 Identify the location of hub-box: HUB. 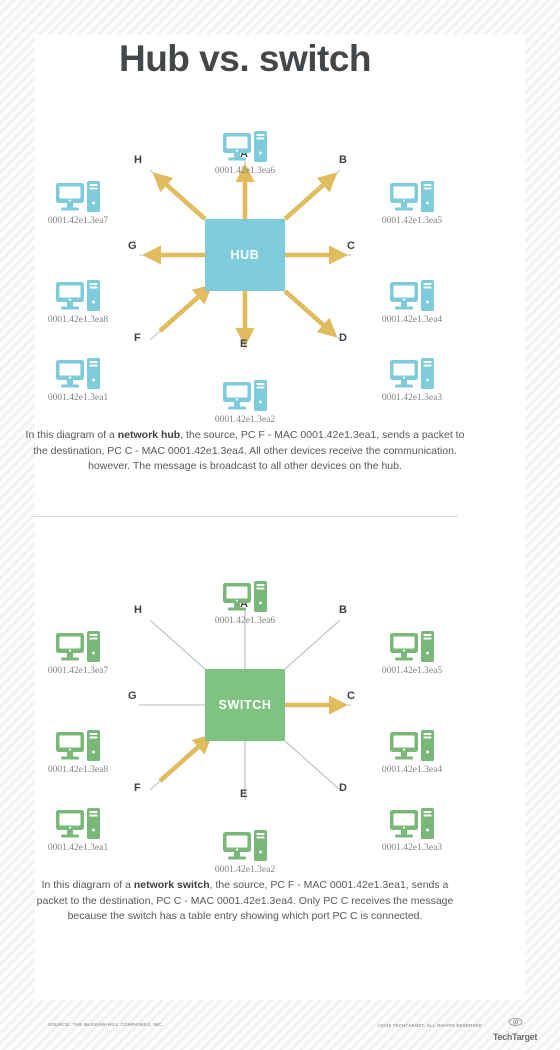
(245, 255).